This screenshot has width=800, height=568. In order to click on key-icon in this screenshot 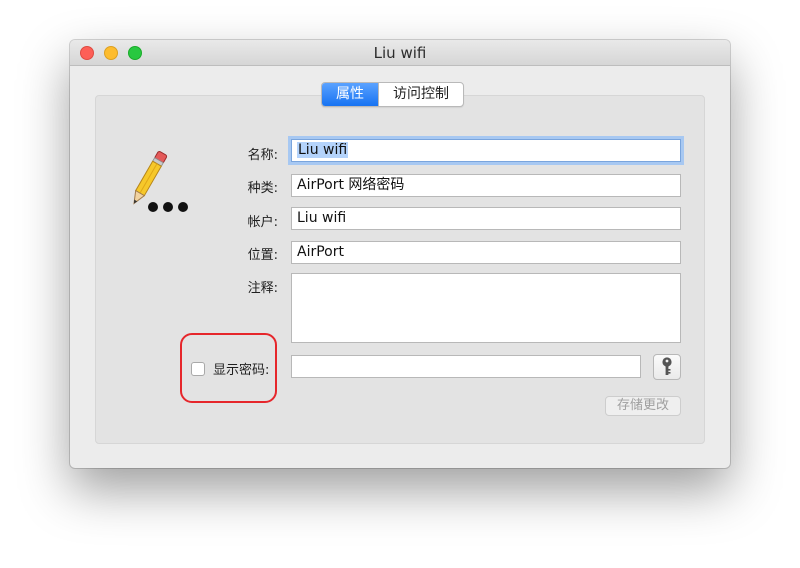, I will do `click(667, 366)`.